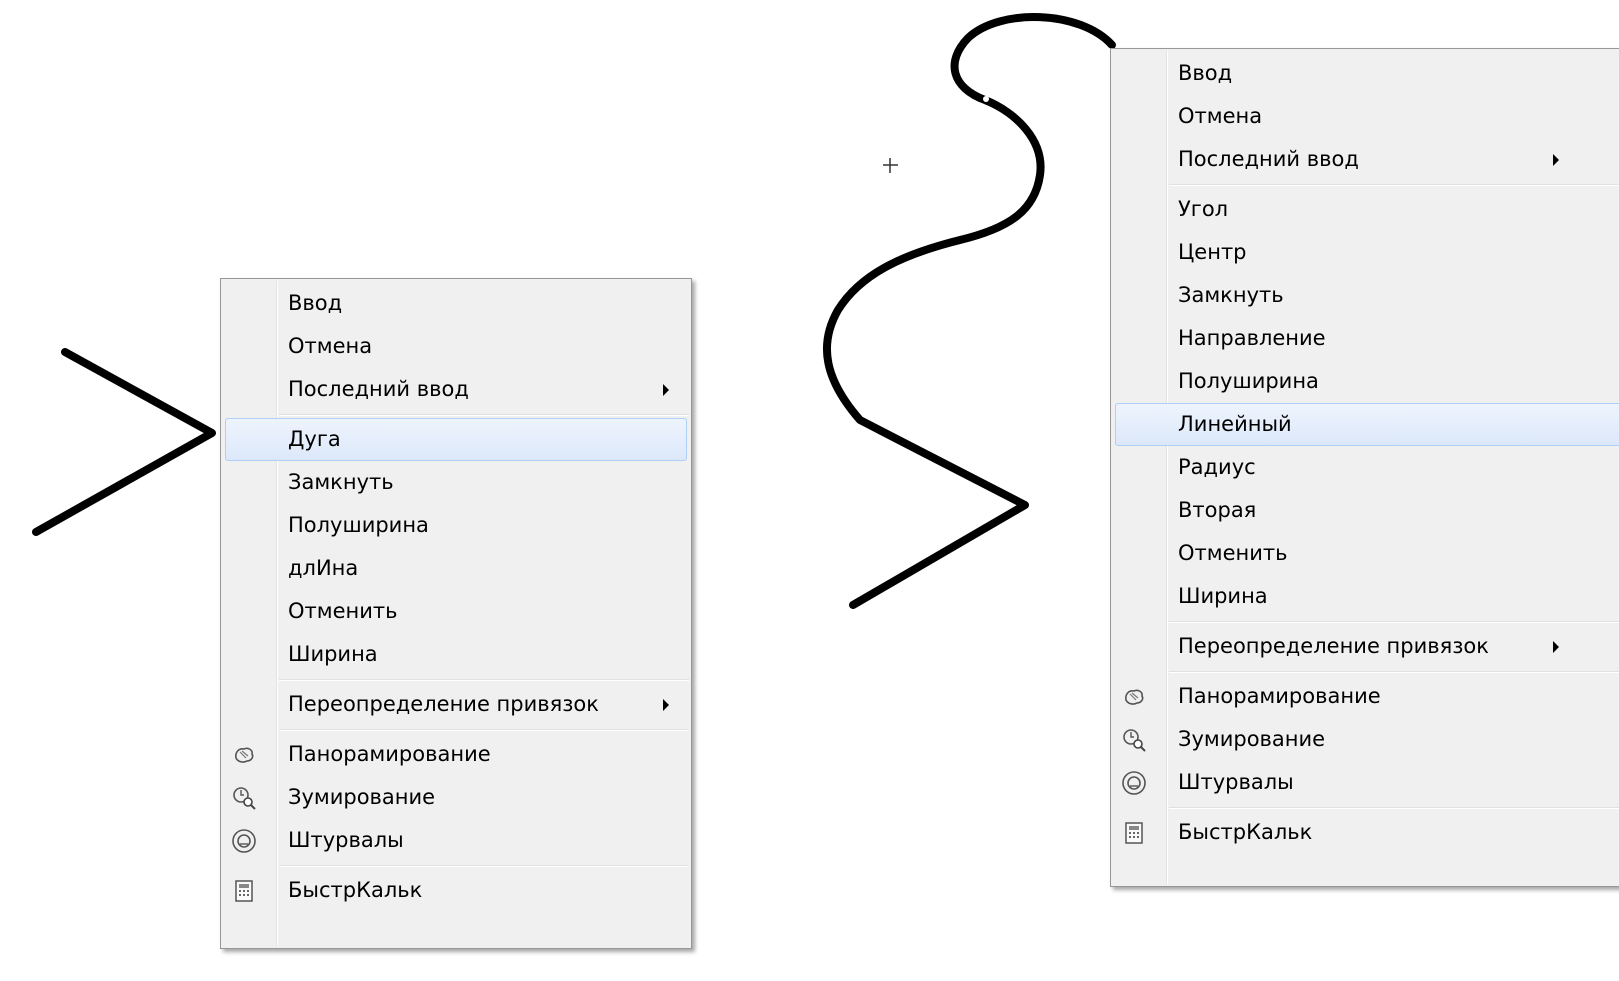 This screenshot has height=981, width=1619. I want to click on menu-item-arc: Дуга, so click(456, 439).